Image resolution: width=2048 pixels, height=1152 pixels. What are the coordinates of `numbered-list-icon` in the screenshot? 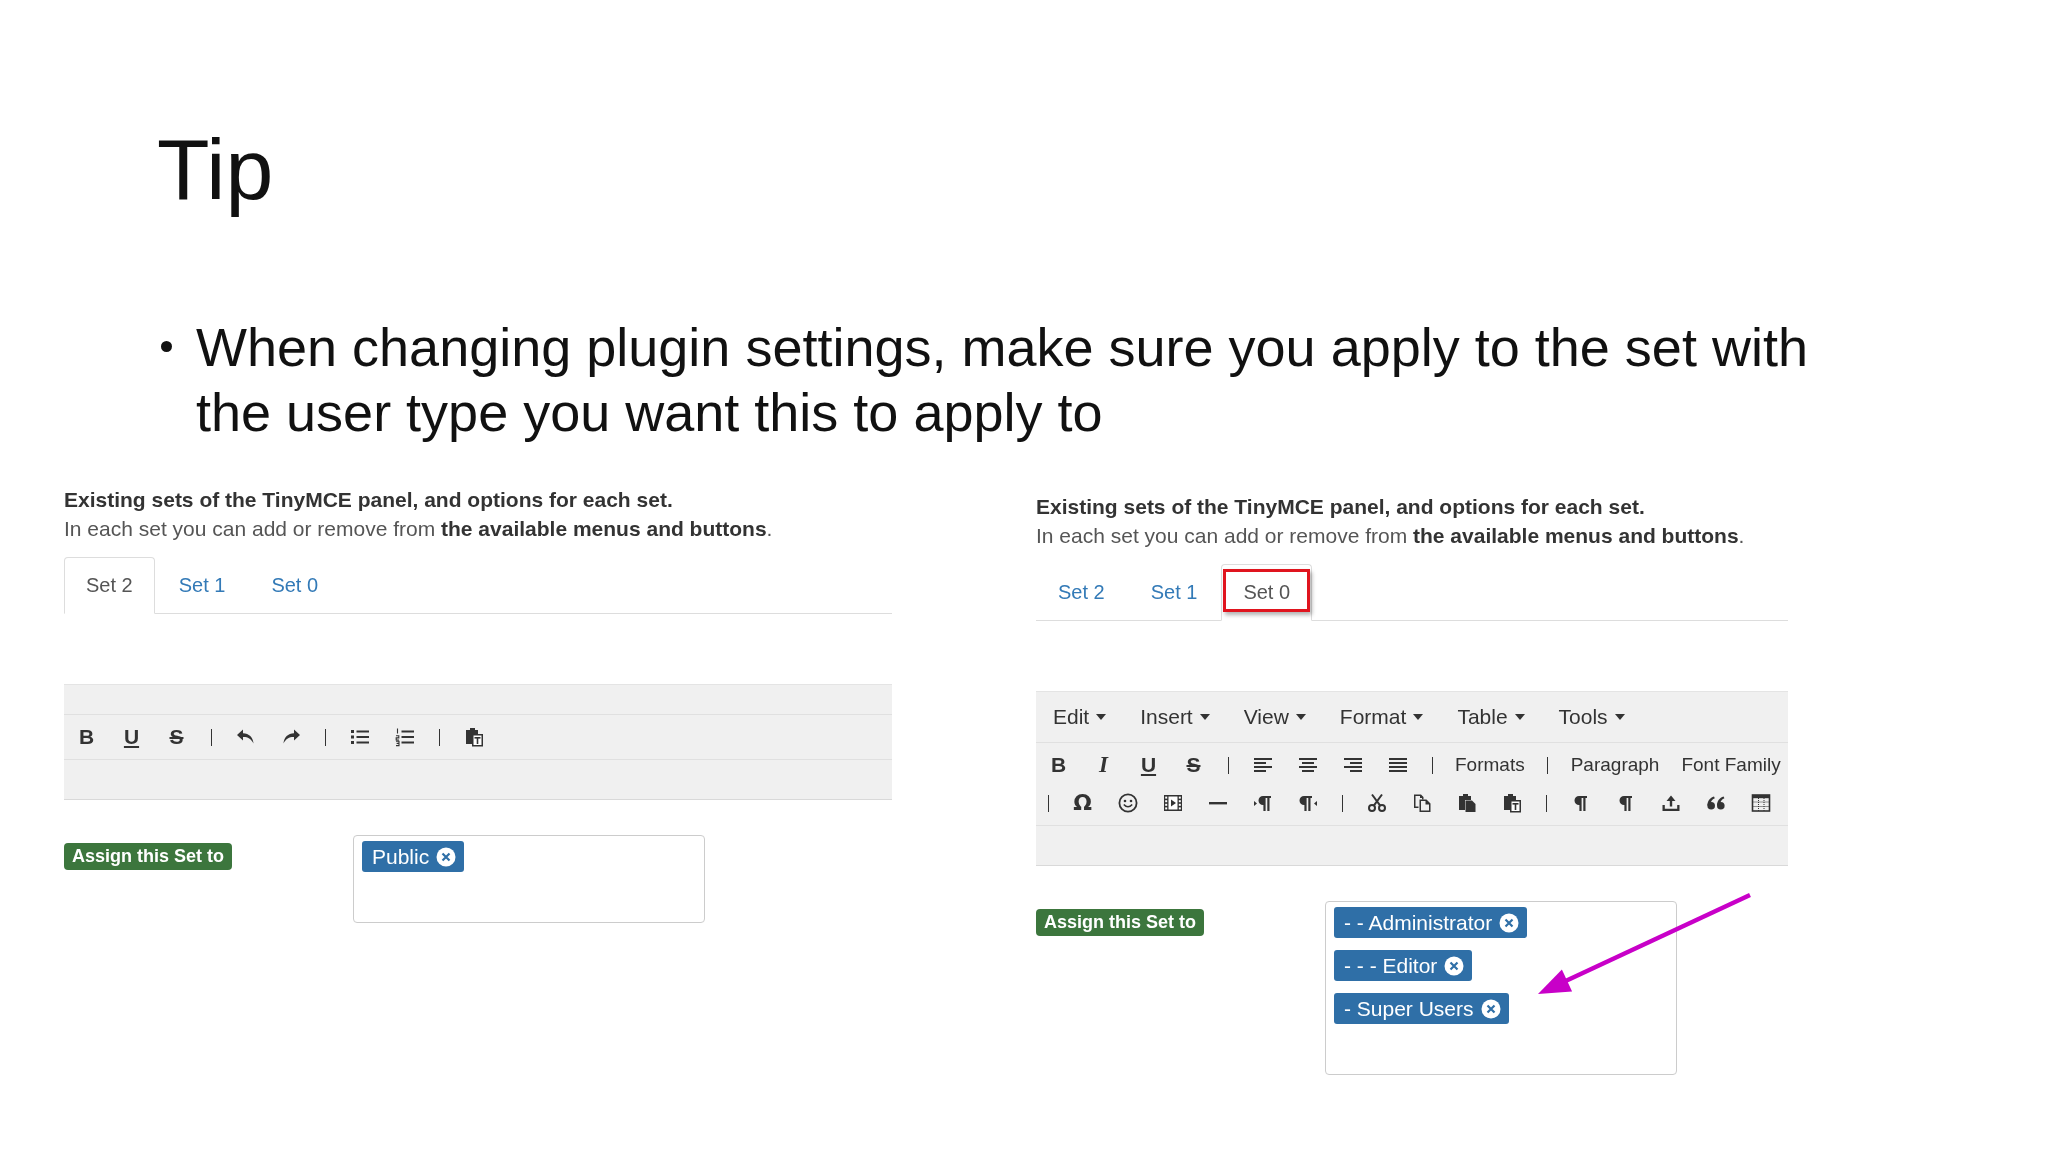 It's located at (404, 737).